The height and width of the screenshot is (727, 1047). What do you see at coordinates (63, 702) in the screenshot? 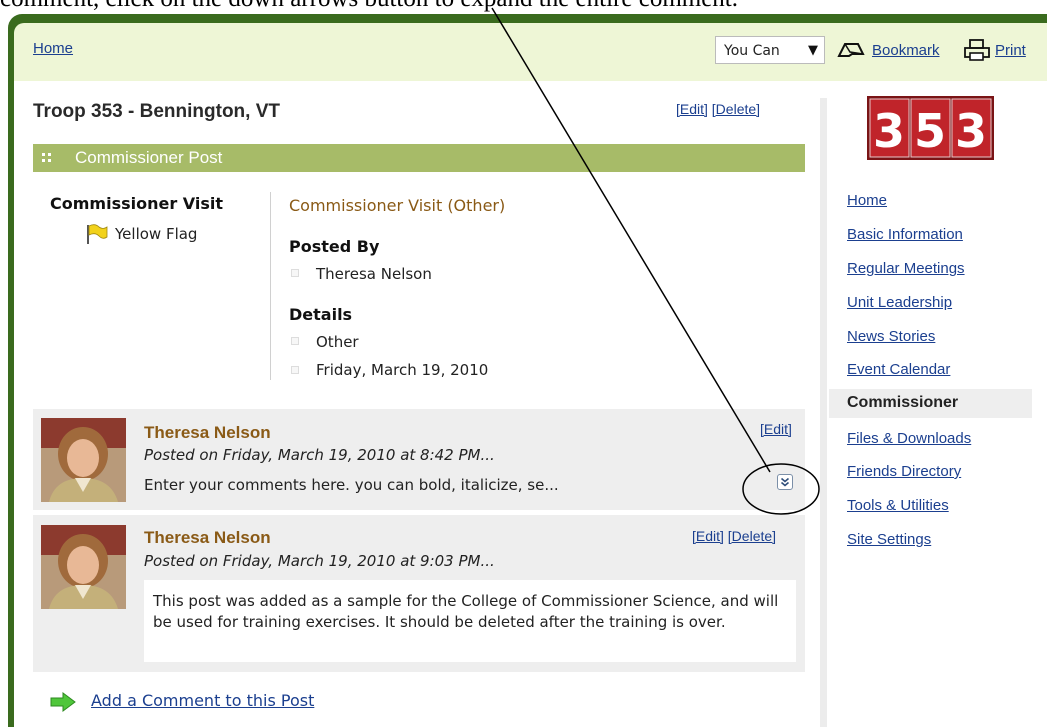
I see `green-arrow-icon` at bounding box center [63, 702].